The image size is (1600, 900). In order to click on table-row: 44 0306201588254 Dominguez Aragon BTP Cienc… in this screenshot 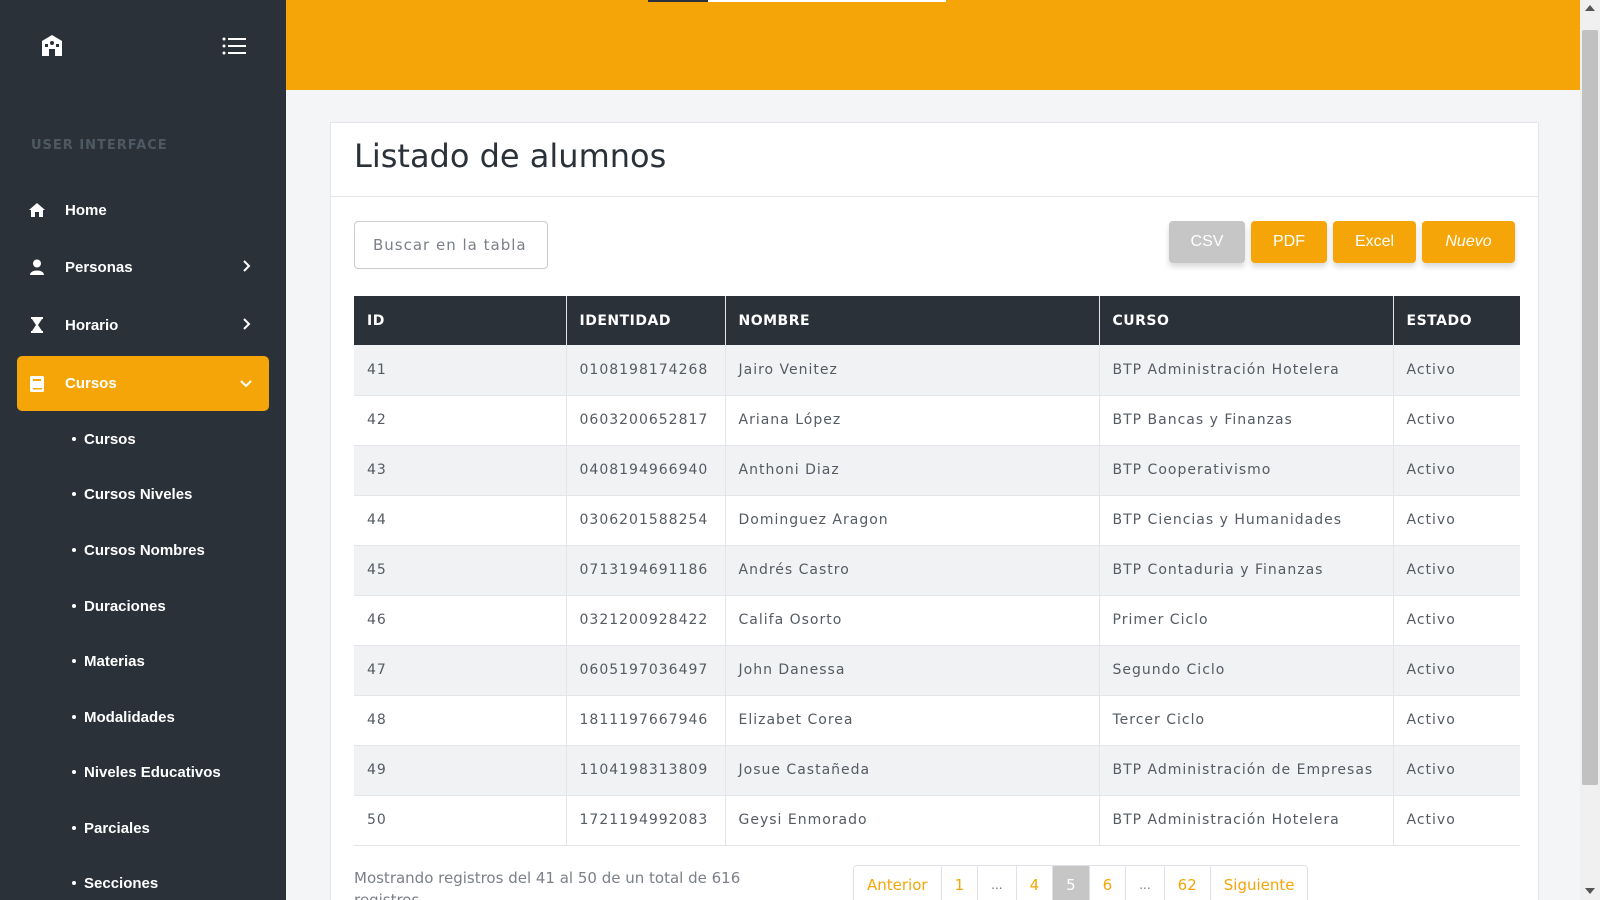, I will do `click(937, 520)`.